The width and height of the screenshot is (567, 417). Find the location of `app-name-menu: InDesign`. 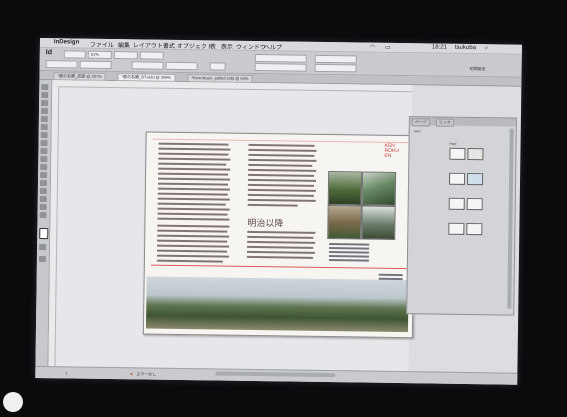

app-name-menu: InDesign is located at coordinates (66, 42).